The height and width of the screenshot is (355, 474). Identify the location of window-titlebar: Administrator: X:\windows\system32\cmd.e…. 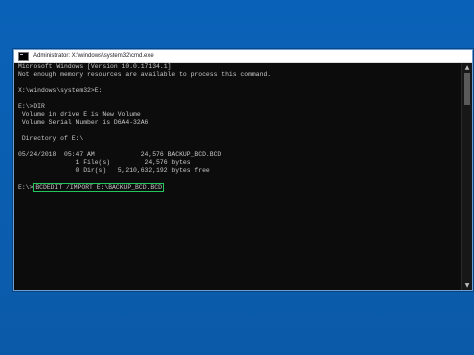
(243, 56).